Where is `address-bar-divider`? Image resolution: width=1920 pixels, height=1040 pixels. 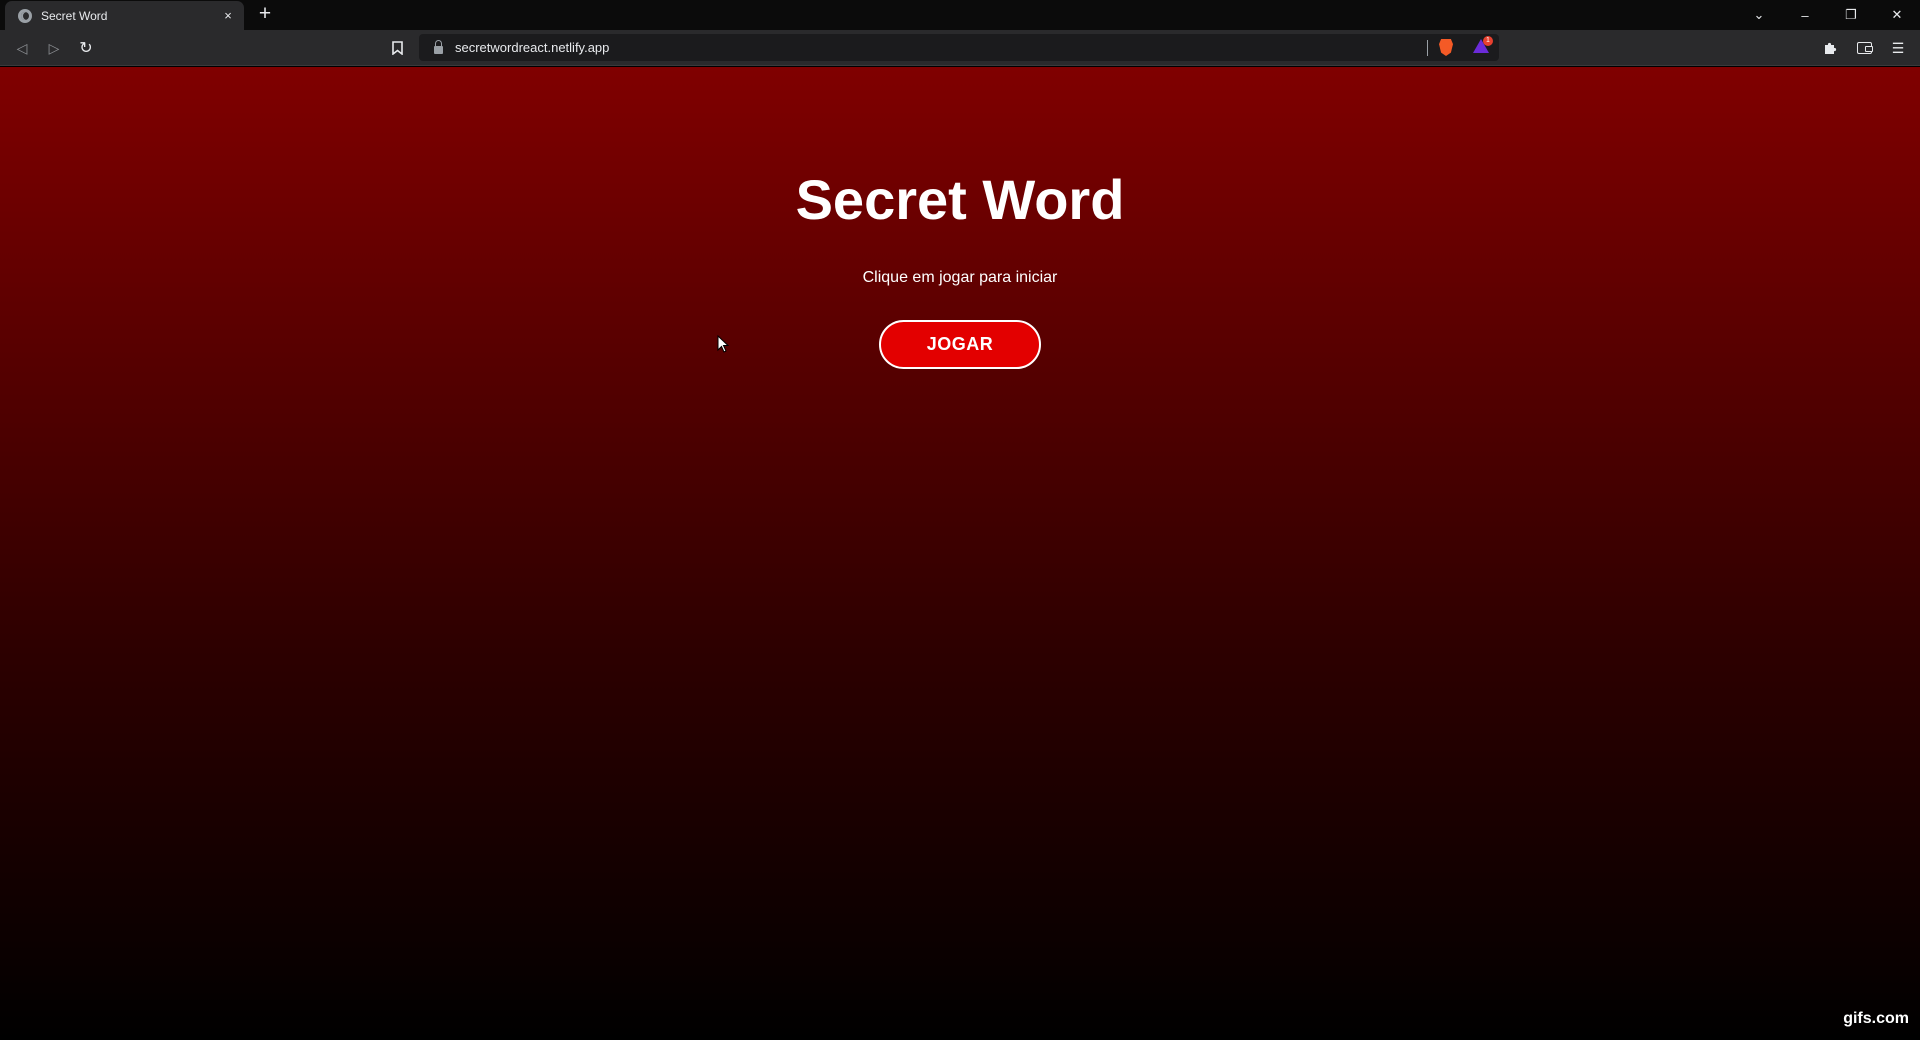 address-bar-divider is located at coordinates (1427, 48).